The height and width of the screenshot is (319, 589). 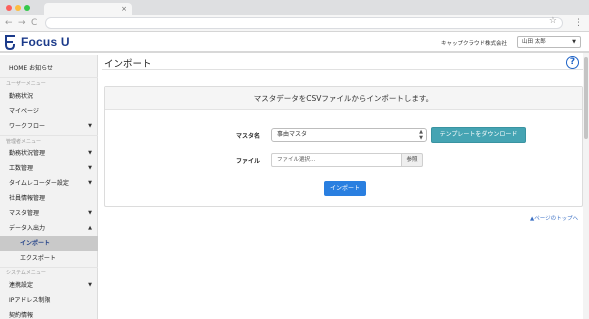 What do you see at coordinates (49, 285) in the screenshot?
I see `sidebar-item-integration: 連携設定 ▼` at bounding box center [49, 285].